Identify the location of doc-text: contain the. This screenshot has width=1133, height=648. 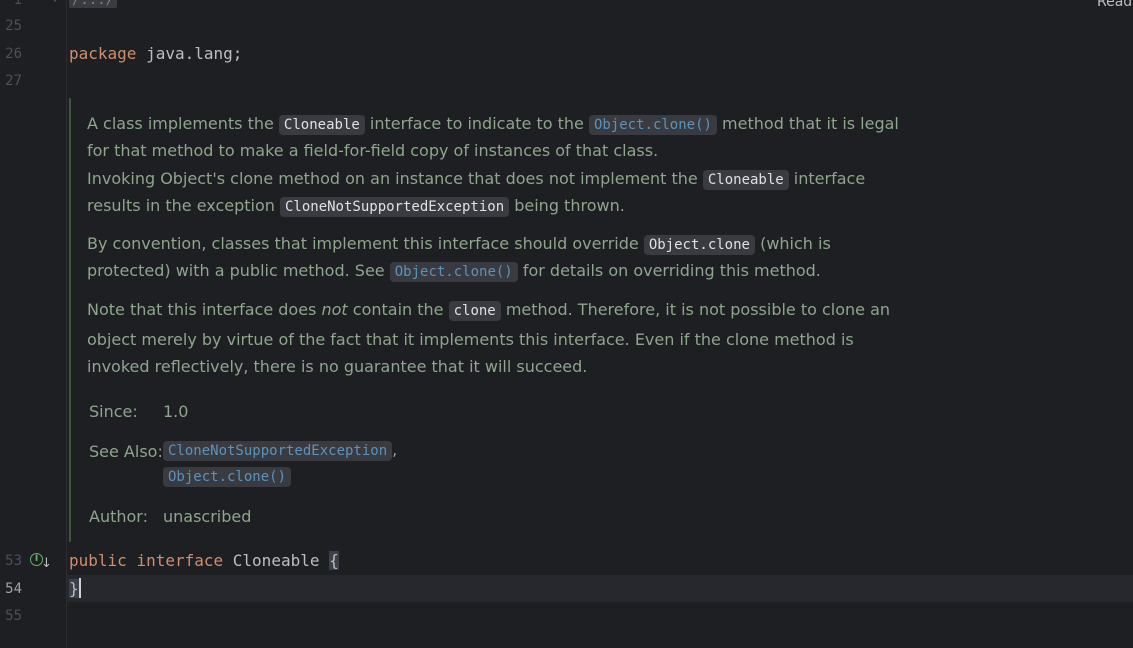
(398, 309).